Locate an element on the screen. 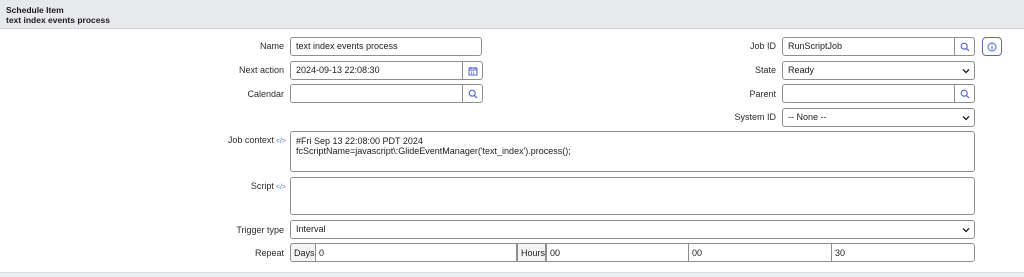 Image resolution: width=1024 pixels, height=277 pixels. repeat-days-input: 0 is located at coordinates (416, 252).